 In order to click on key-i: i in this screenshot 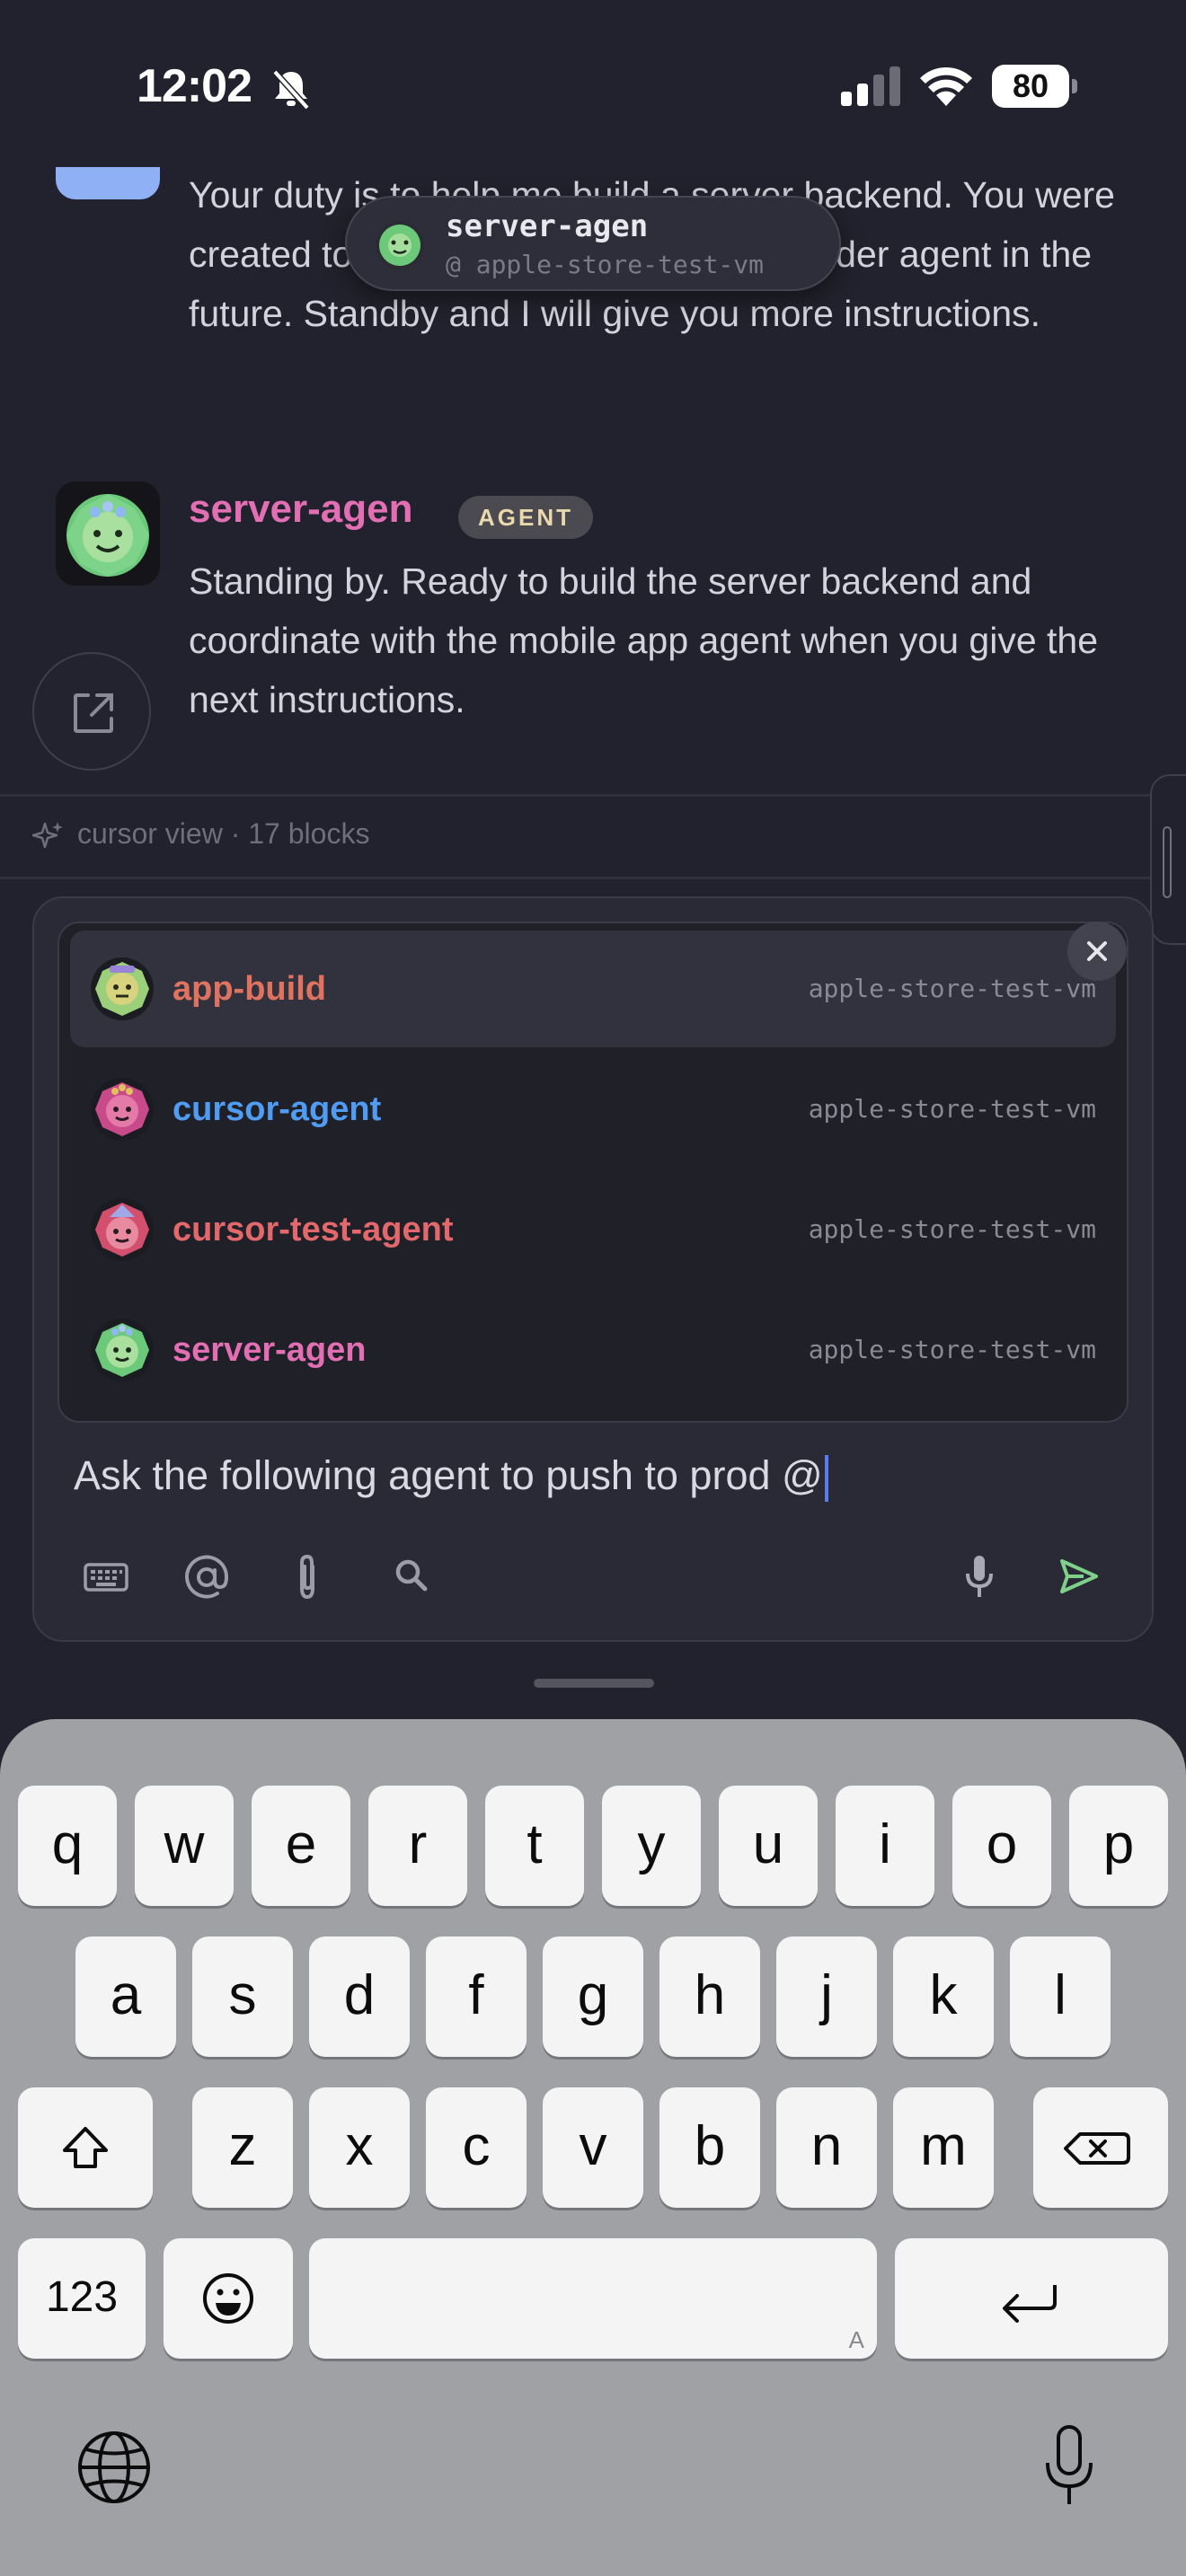, I will do `click(885, 1846)`.